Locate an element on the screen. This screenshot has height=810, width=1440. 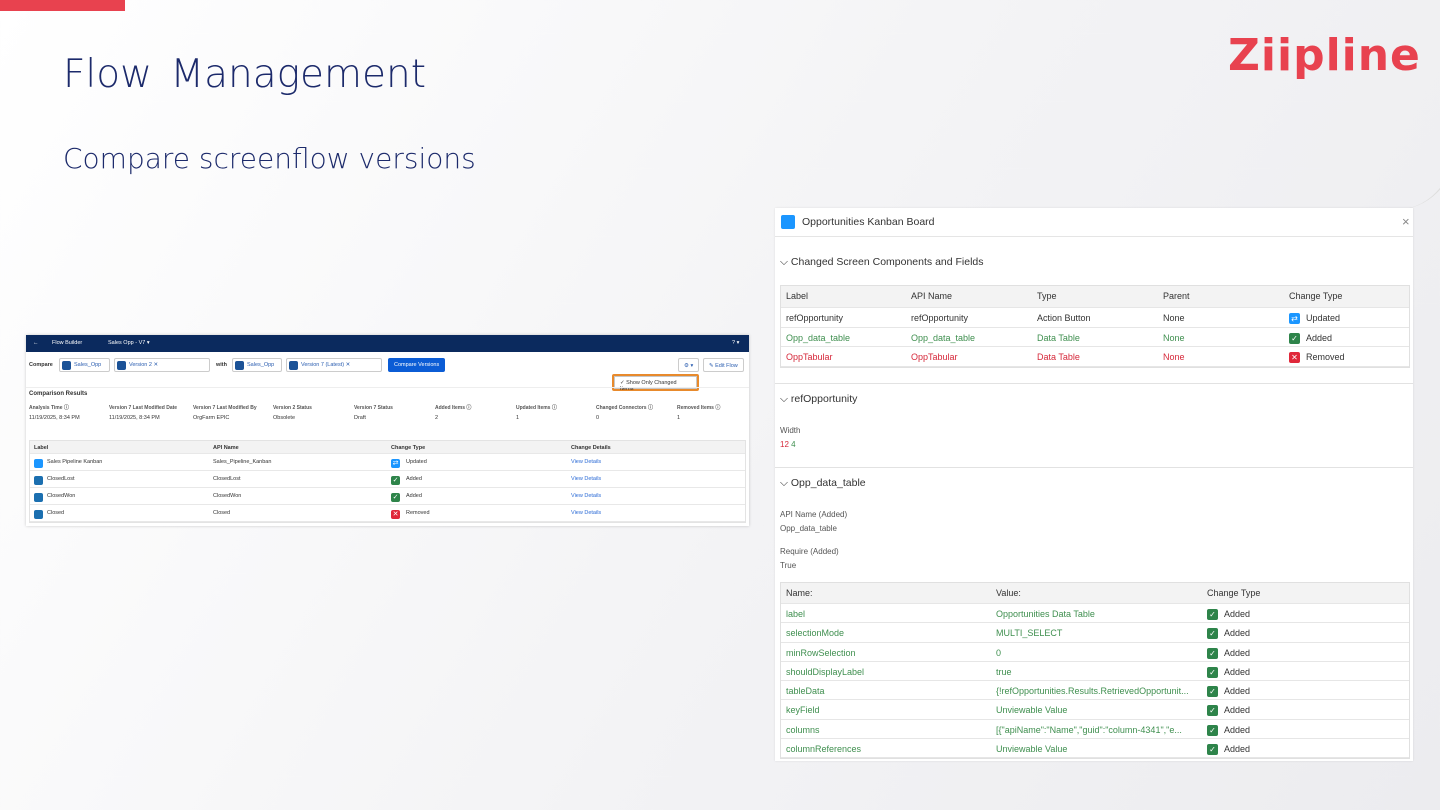
back-icon: ← is located at coordinates (36, 343).